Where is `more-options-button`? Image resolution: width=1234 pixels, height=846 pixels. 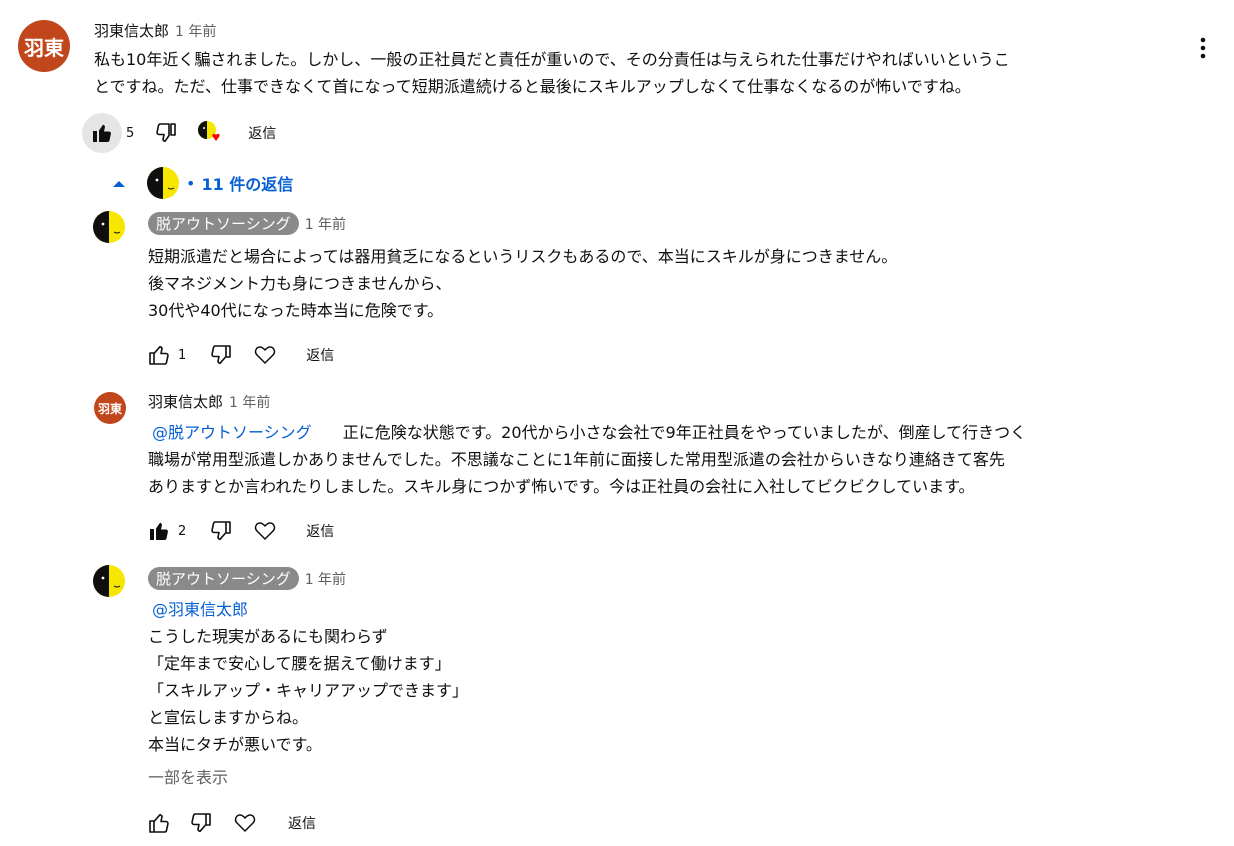 more-options-button is located at coordinates (1203, 48).